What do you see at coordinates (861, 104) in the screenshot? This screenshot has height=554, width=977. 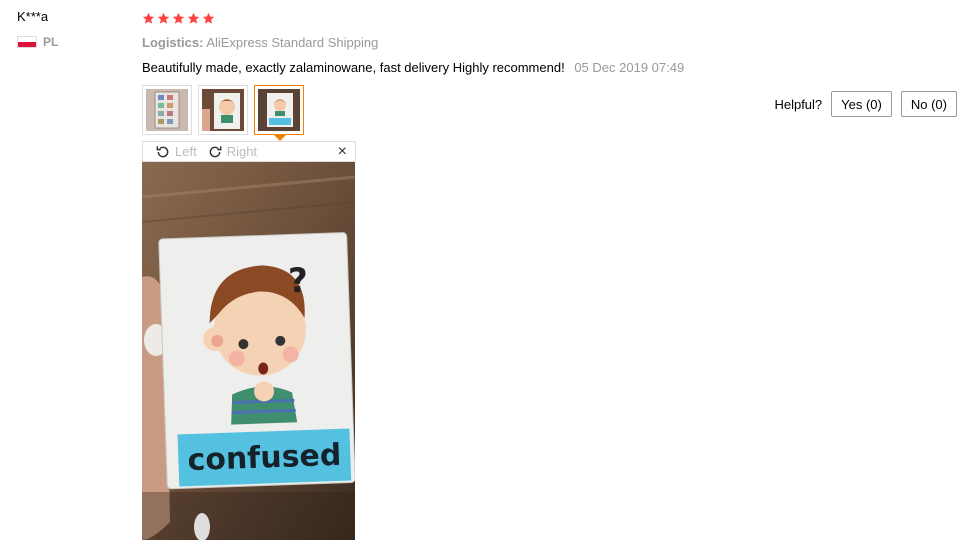 I see `helpful-yes-button: Yes (0)` at bounding box center [861, 104].